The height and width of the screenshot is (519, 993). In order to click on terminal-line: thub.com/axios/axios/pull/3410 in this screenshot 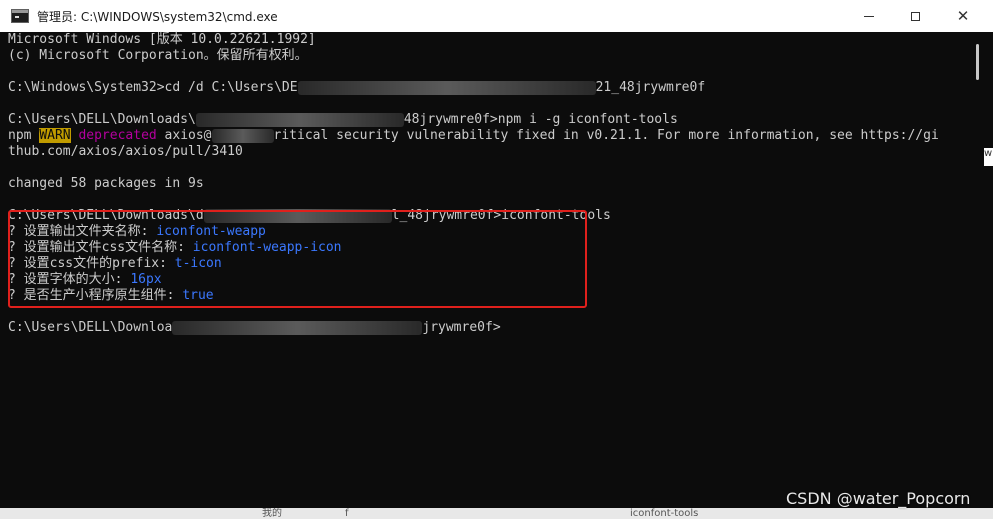, I will do `click(125, 152)`.